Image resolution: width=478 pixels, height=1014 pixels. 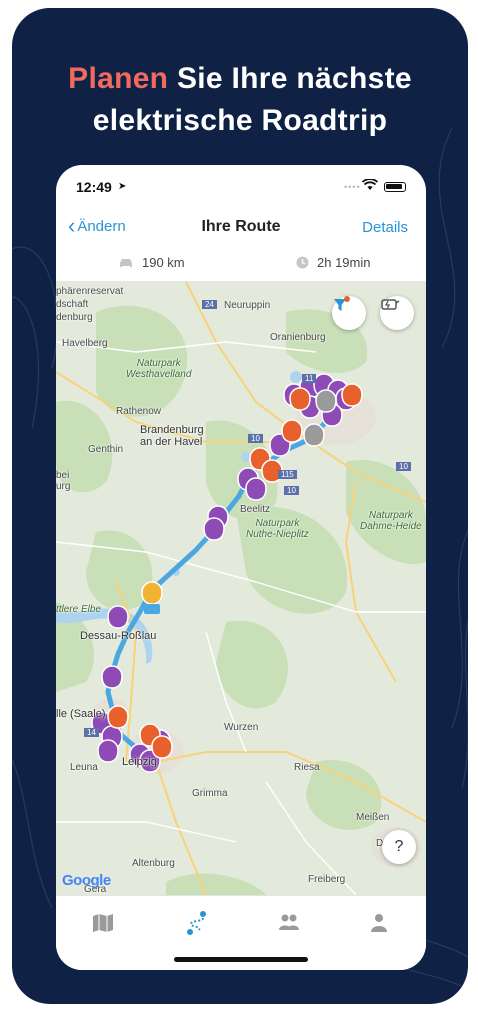 What do you see at coordinates (287, 474) in the screenshot?
I see `road-badge: 115` at bounding box center [287, 474].